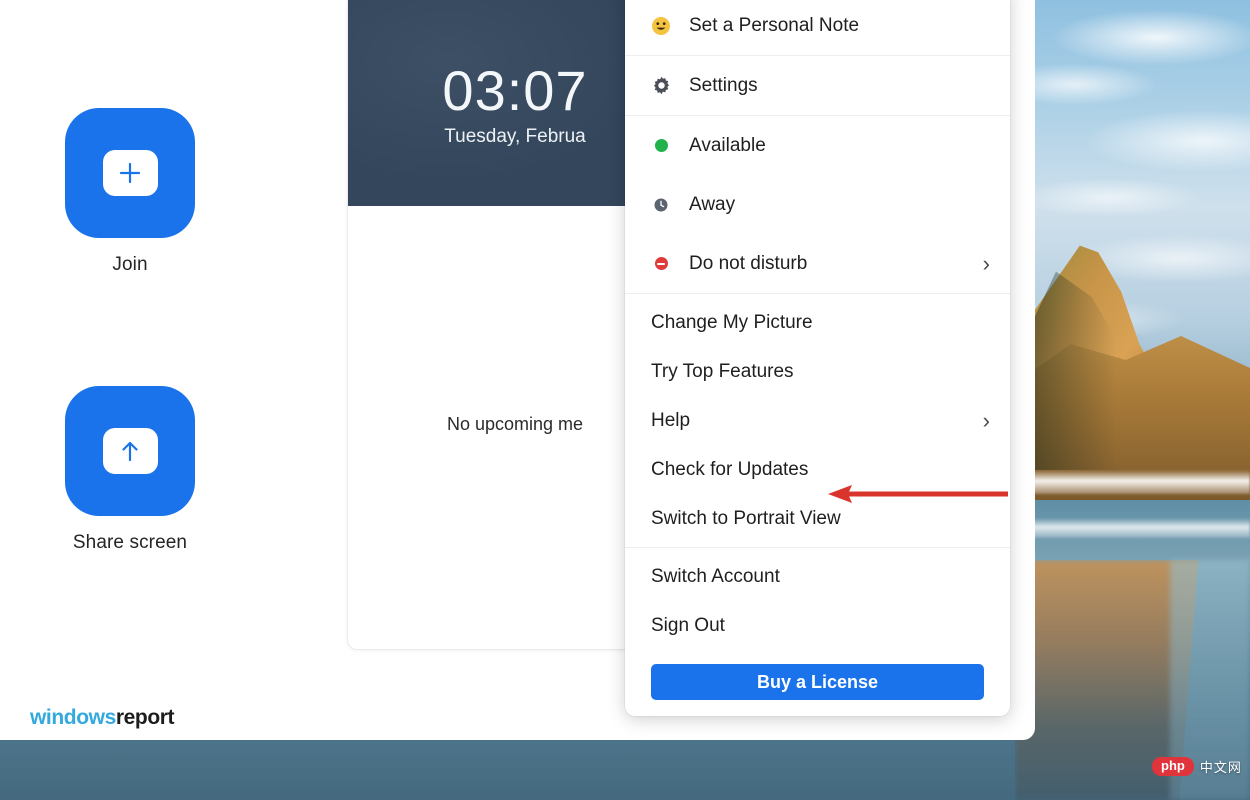  Describe the element at coordinates (746, 518) in the screenshot. I see `menu-item-label: Switch to Portrait View` at that location.